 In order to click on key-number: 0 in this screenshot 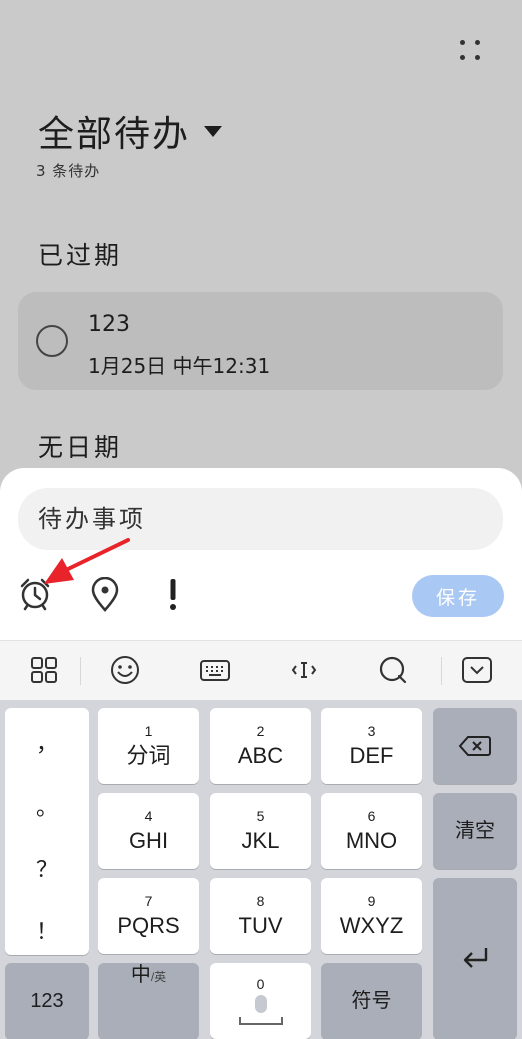, I will do `click(260, 984)`.